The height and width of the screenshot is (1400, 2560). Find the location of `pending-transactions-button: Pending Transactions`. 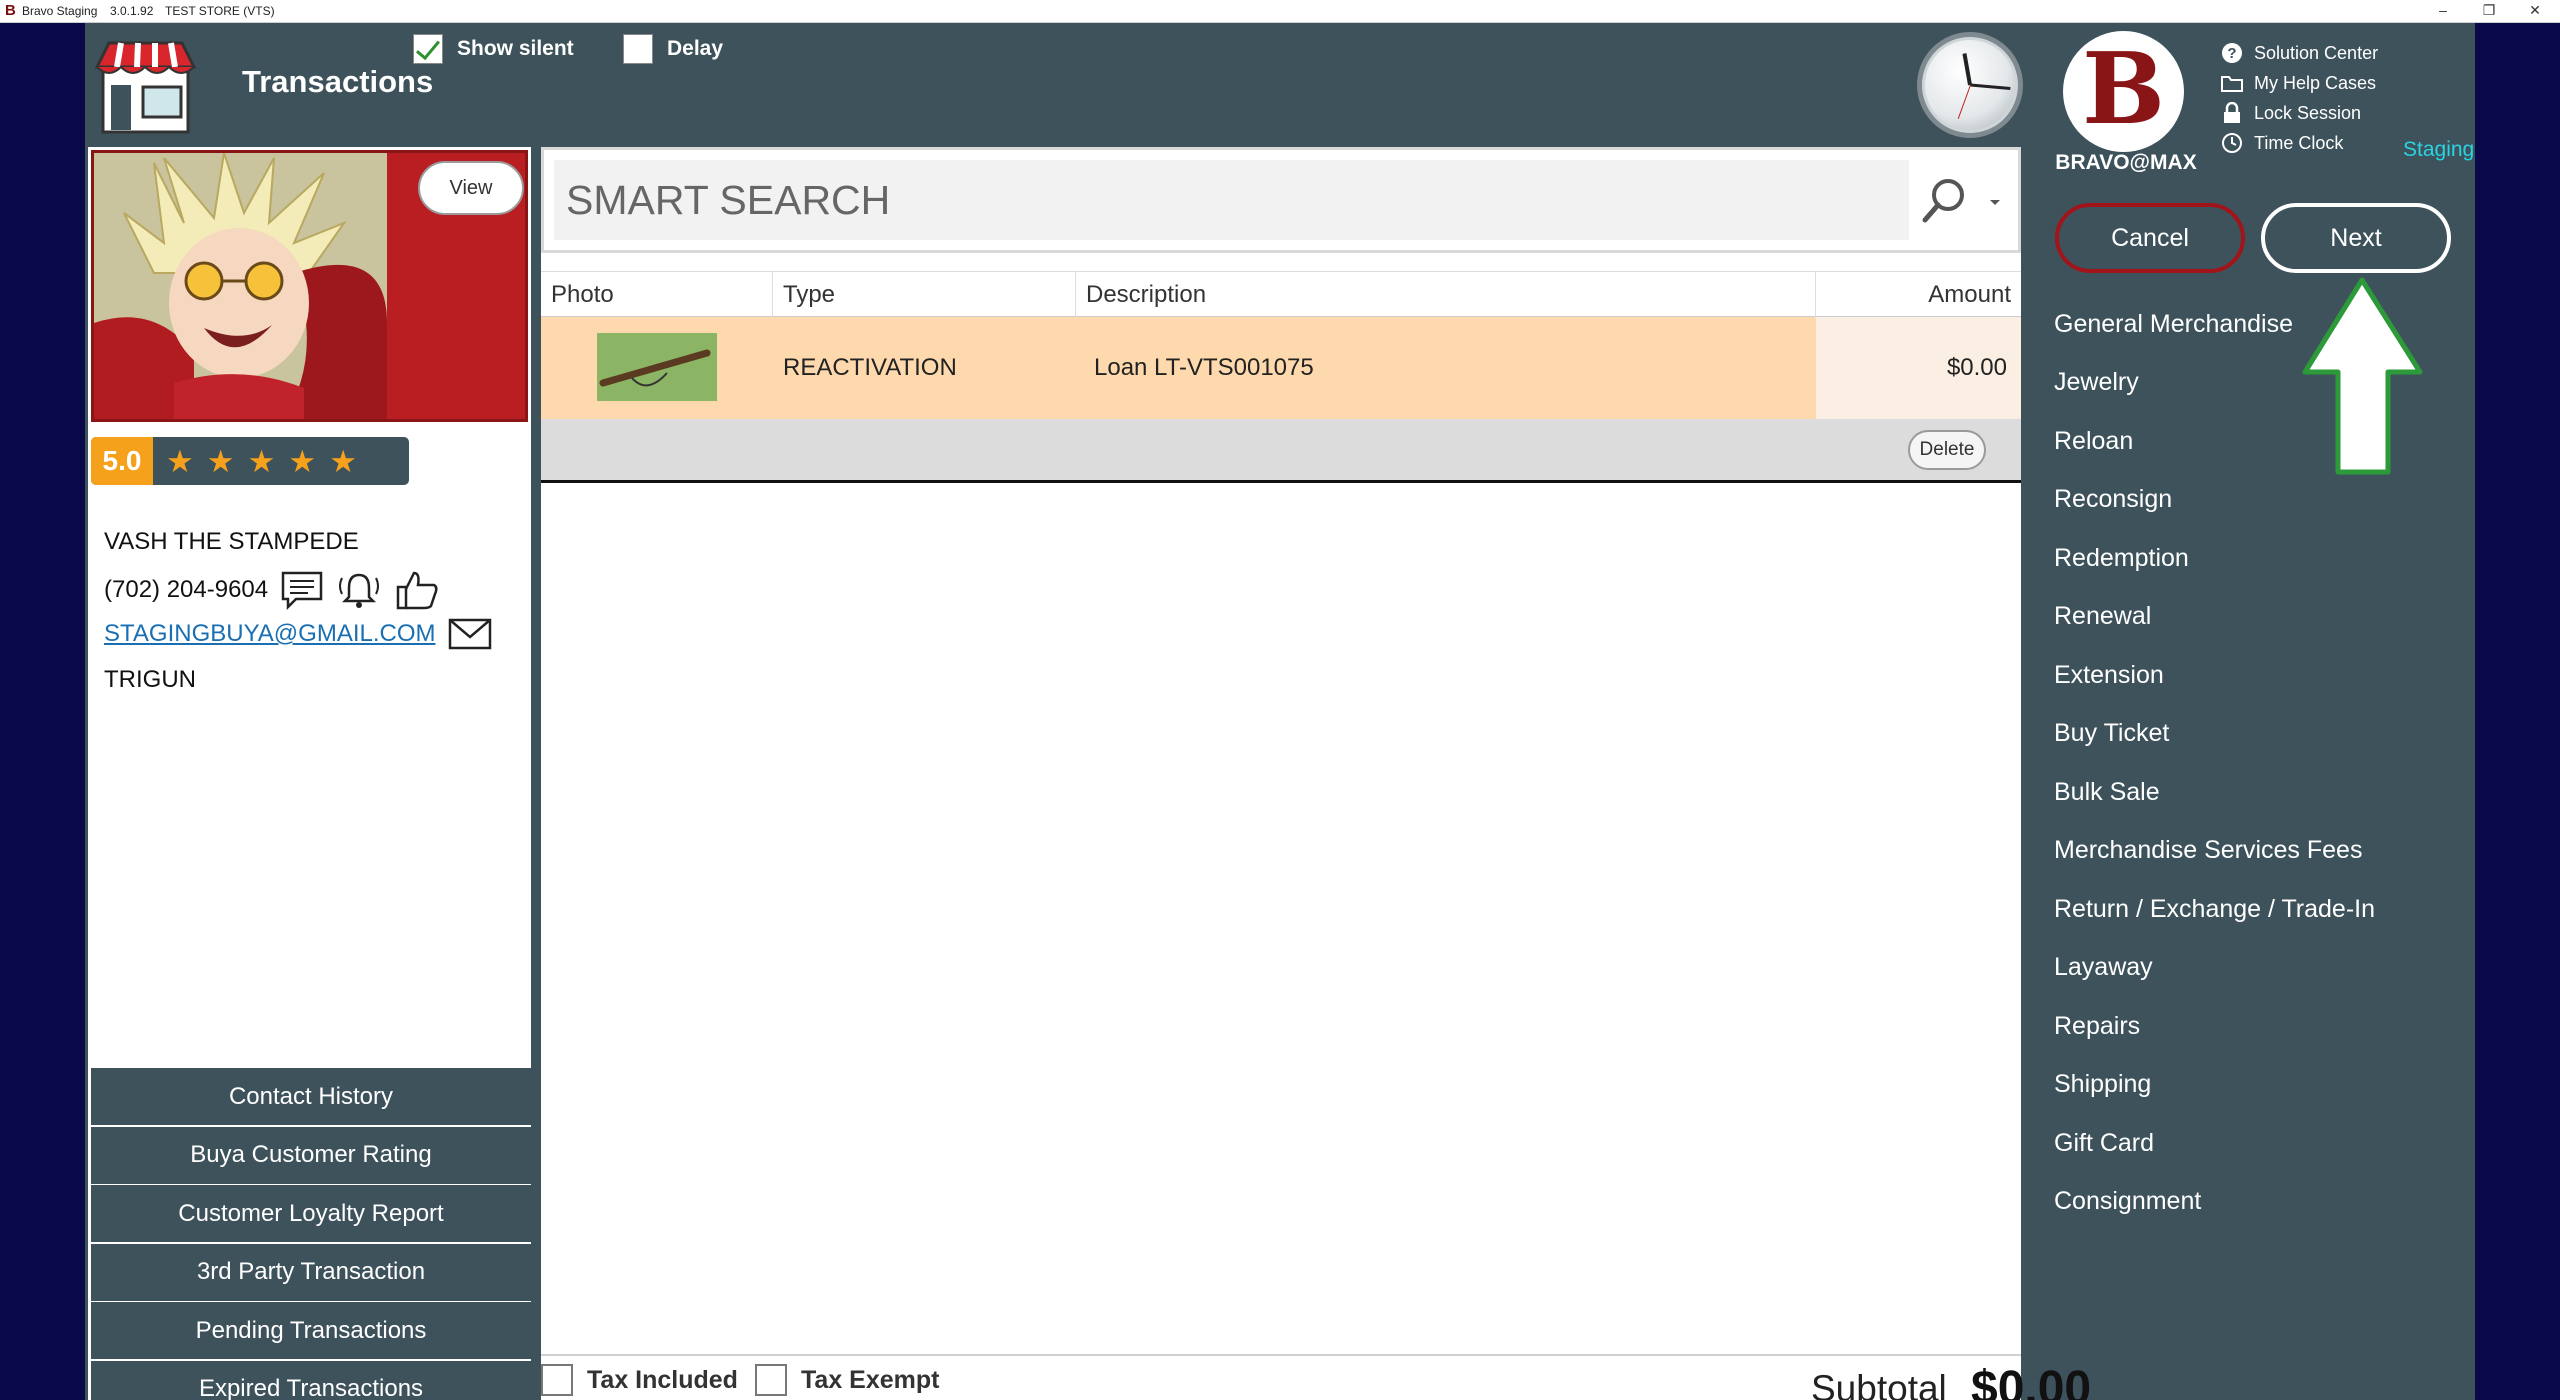

pending-transactions-button: Pending Transactions is located at coordinates (311, 1330).